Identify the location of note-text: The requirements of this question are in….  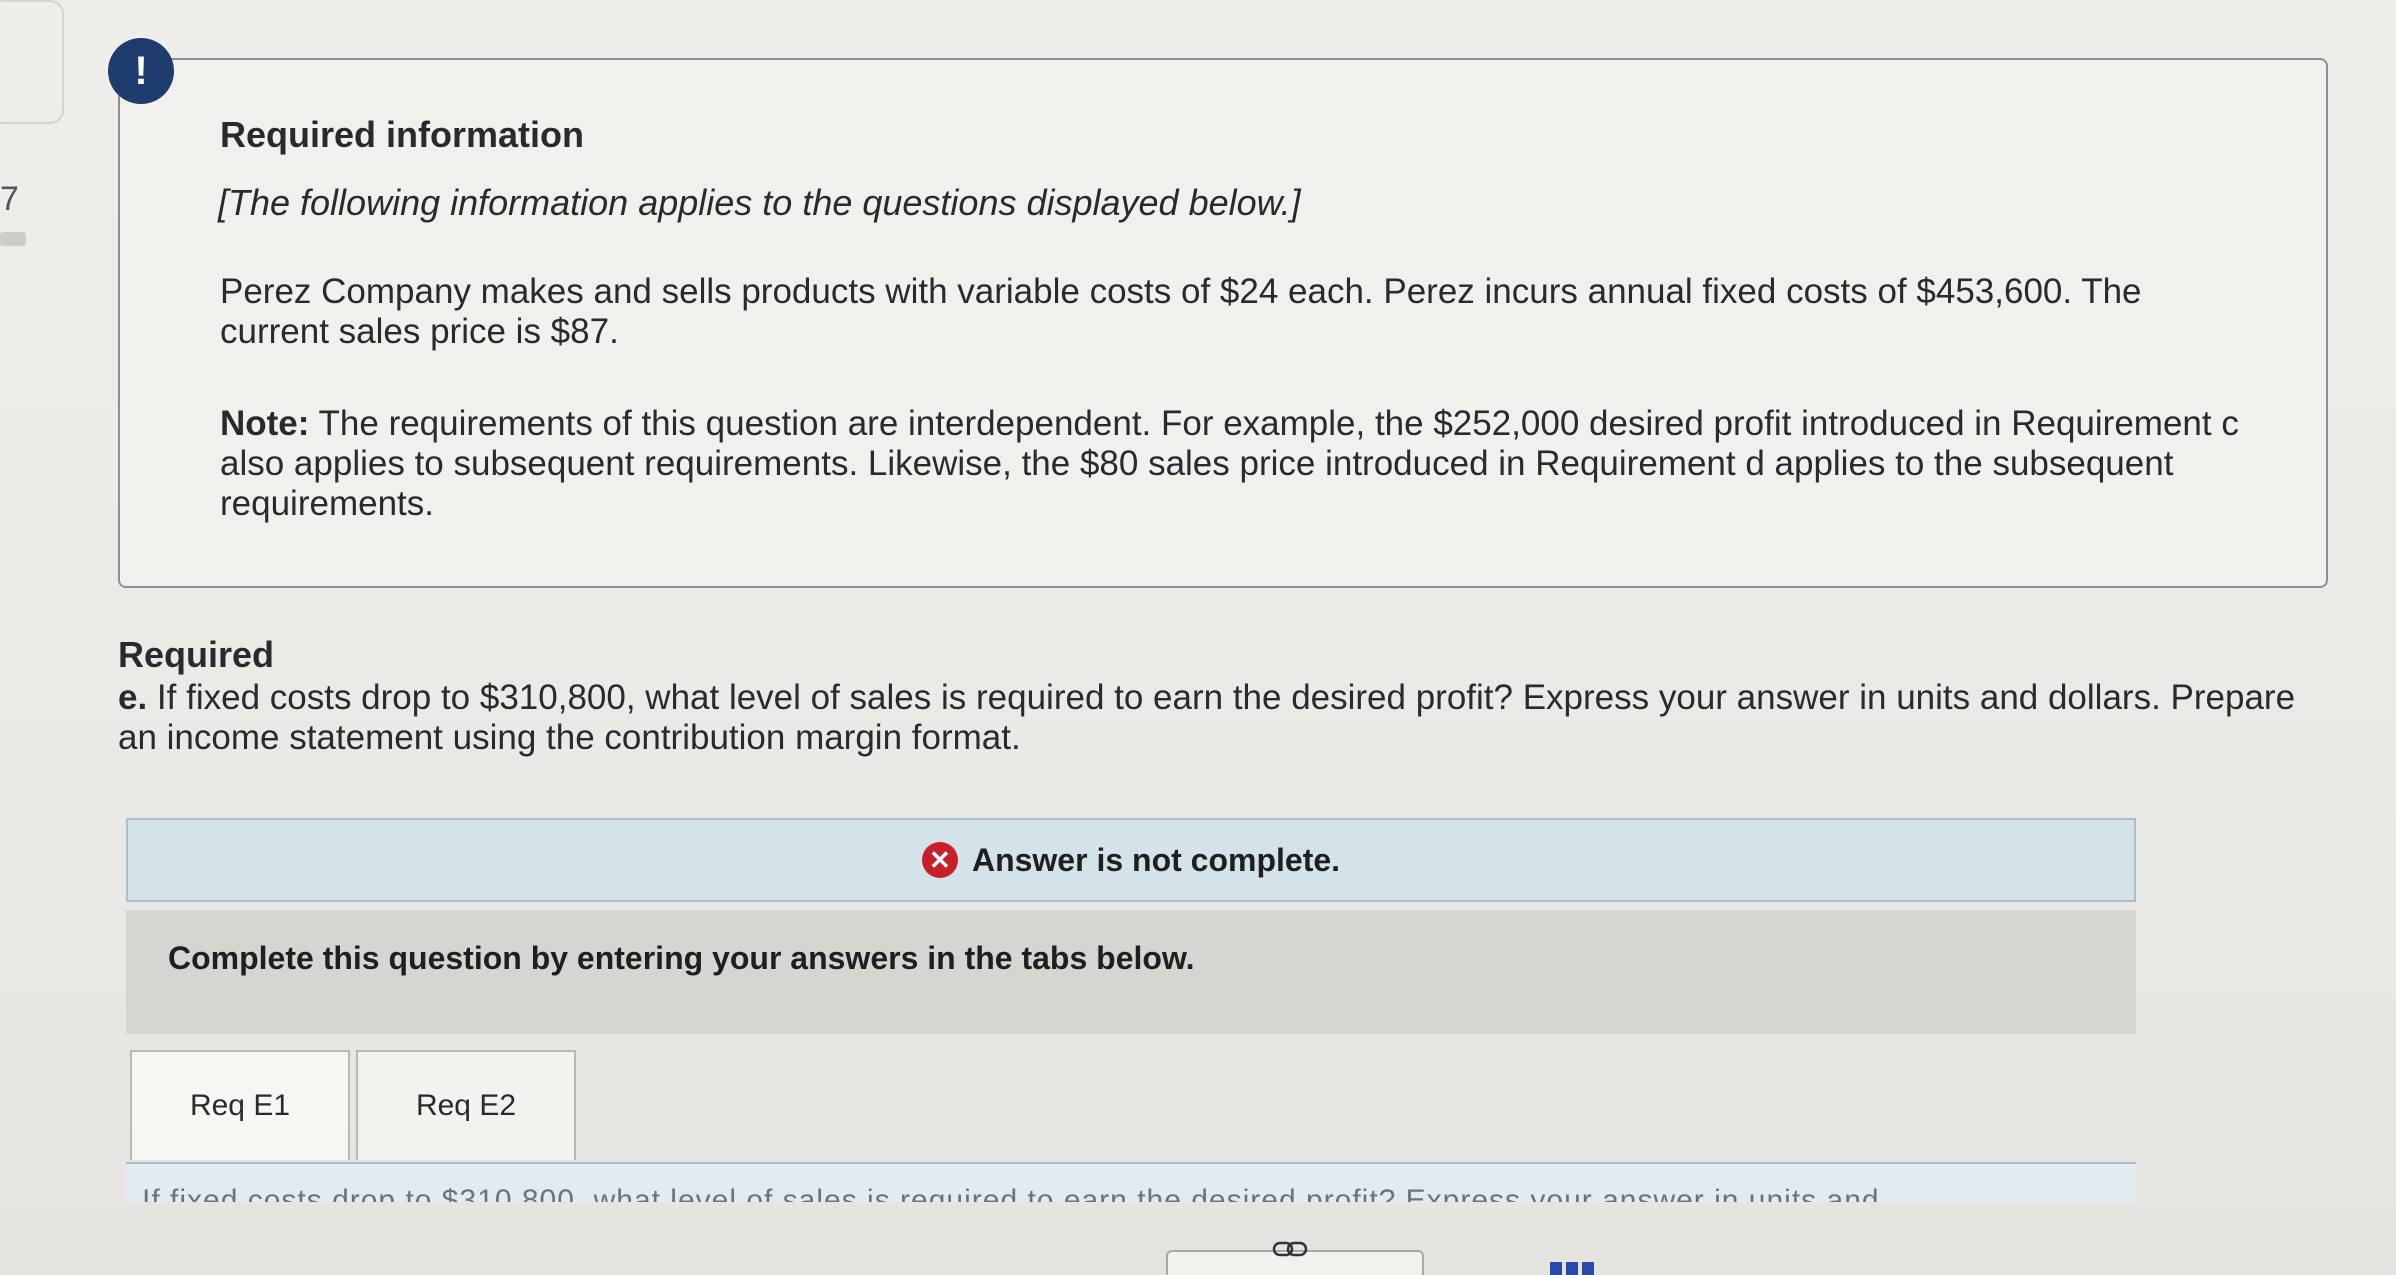
(1229, 463).